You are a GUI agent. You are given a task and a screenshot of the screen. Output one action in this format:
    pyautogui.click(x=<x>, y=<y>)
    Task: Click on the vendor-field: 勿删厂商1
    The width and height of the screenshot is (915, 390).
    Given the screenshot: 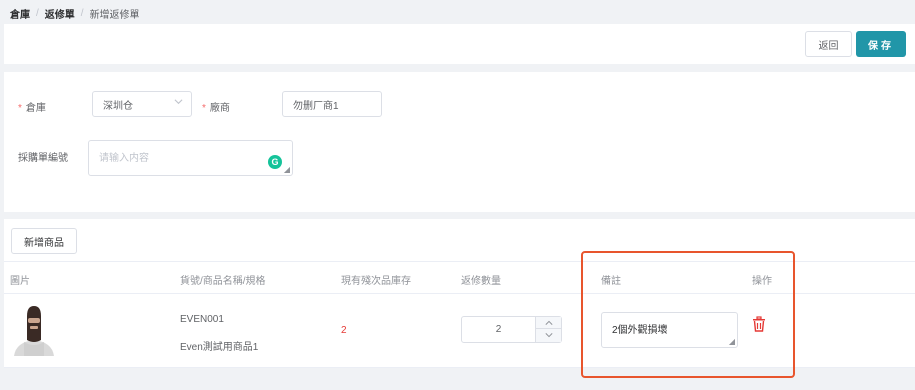 What is the action you would take?
    pyautogui.click(x=332, y=104)
    